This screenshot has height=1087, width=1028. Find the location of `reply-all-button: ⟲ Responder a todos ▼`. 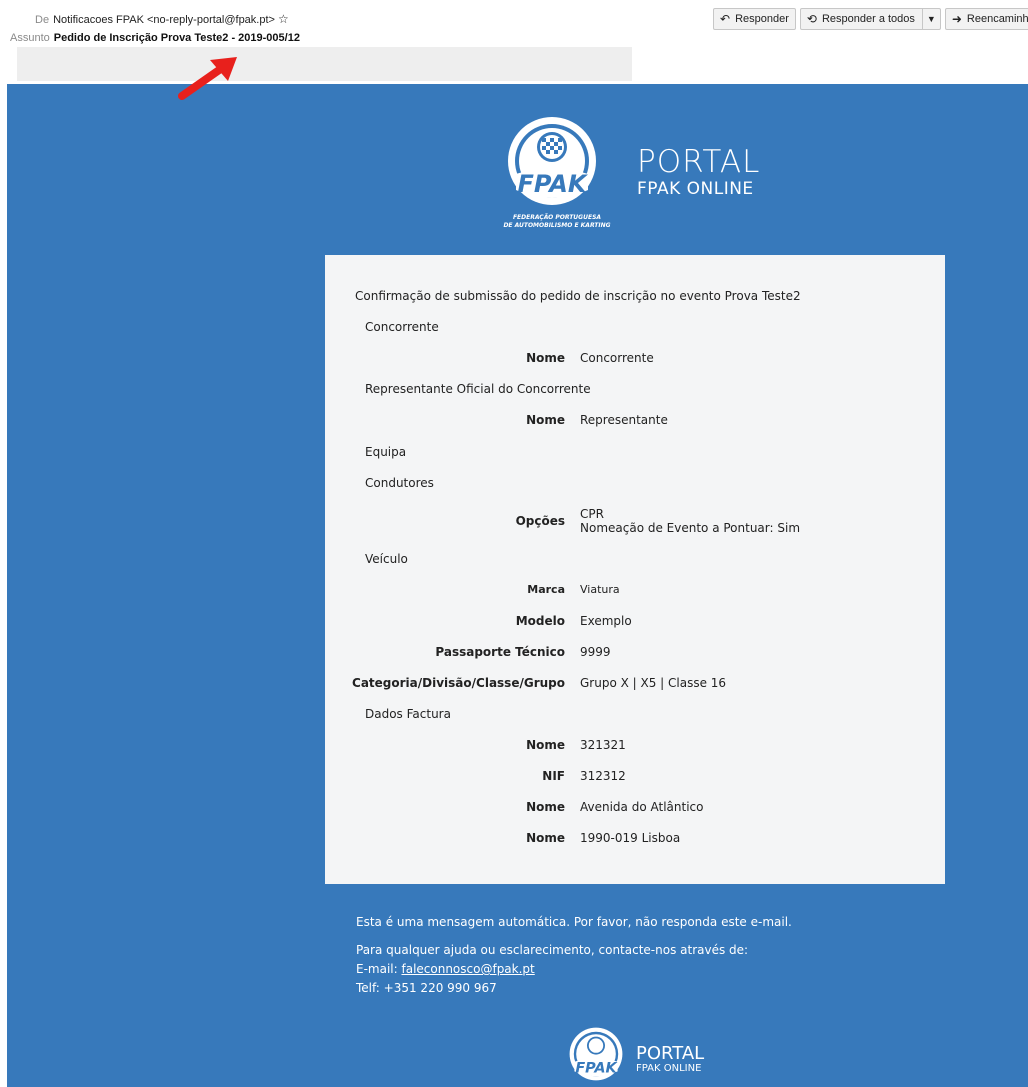

reply-all-button: ⟲ Responder a todos ▼ is located at coordinates (870, 19).